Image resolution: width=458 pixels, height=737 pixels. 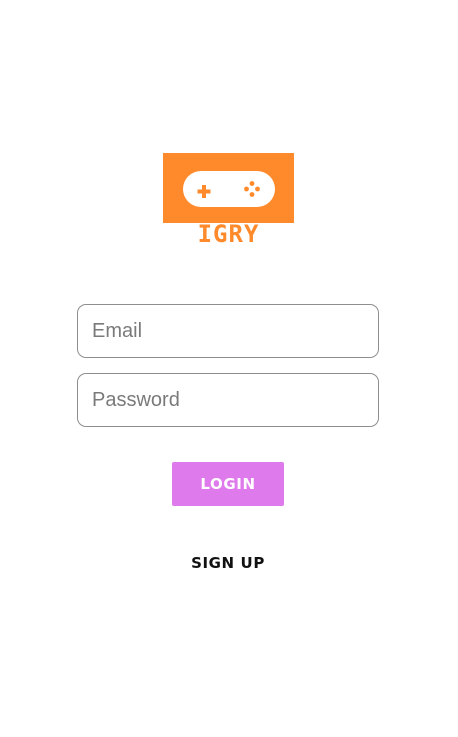 What do you see at coordinates (228, 484) in the screenshot?
I see `login-button: LOGIN` at bounding box center [228, 484].